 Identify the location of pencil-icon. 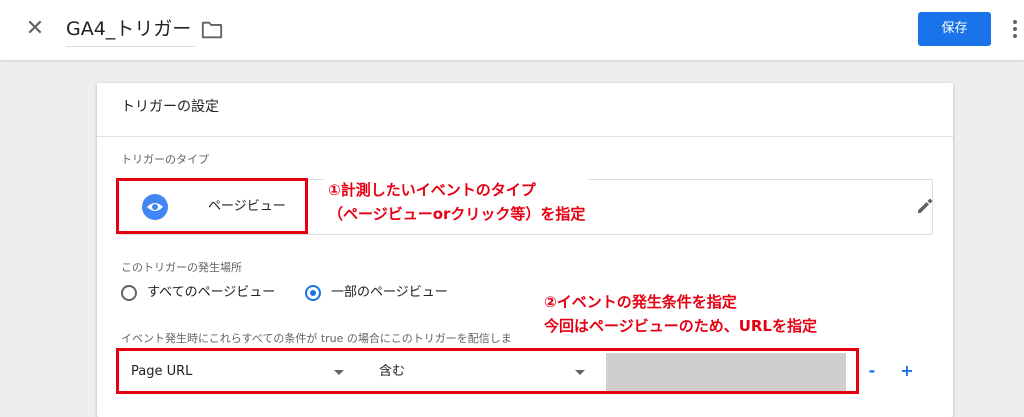
(925, 206).